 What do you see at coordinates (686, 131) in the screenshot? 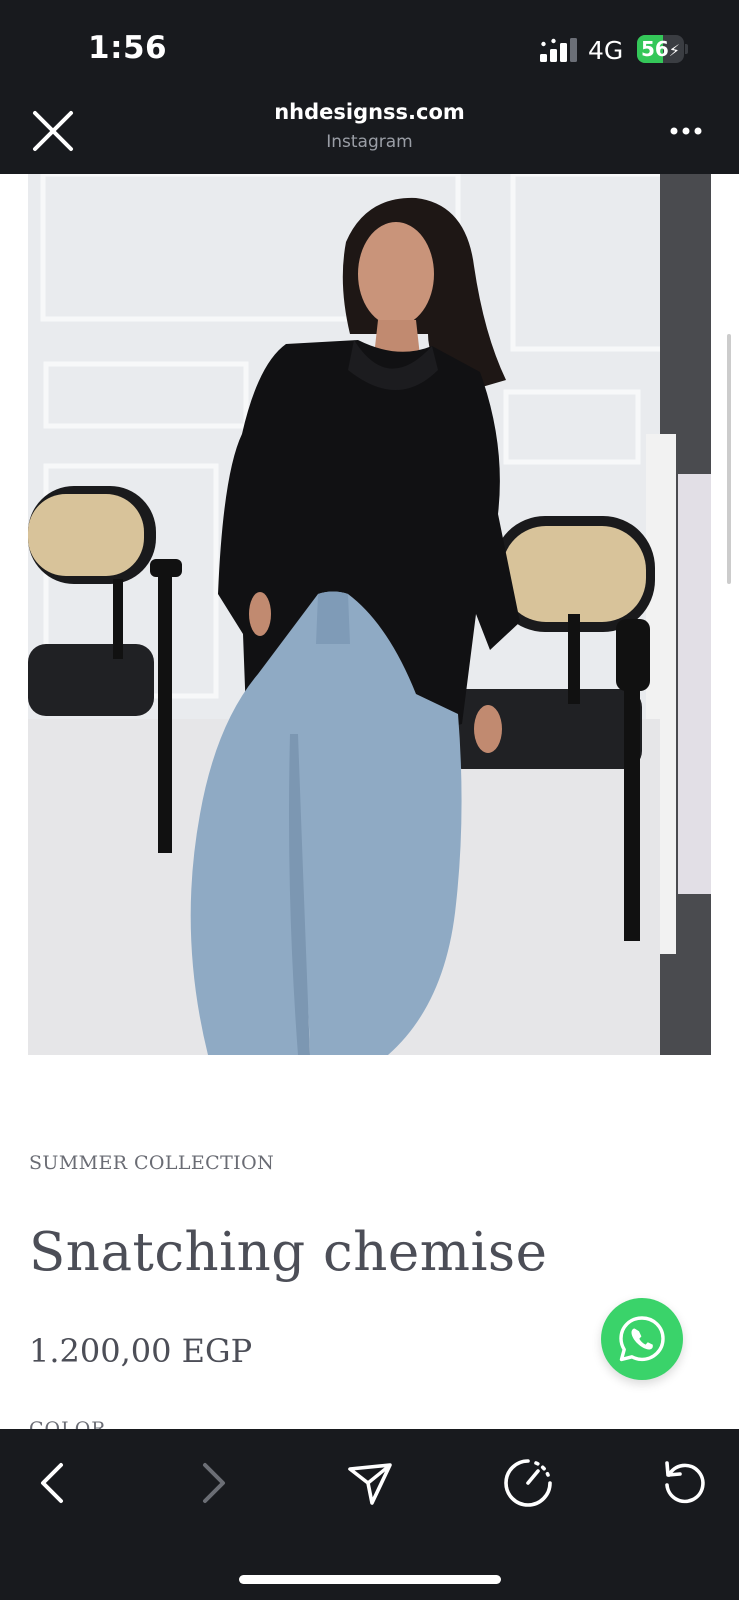
I see `more-horizontal-icon` at bounding box center [686, 131].